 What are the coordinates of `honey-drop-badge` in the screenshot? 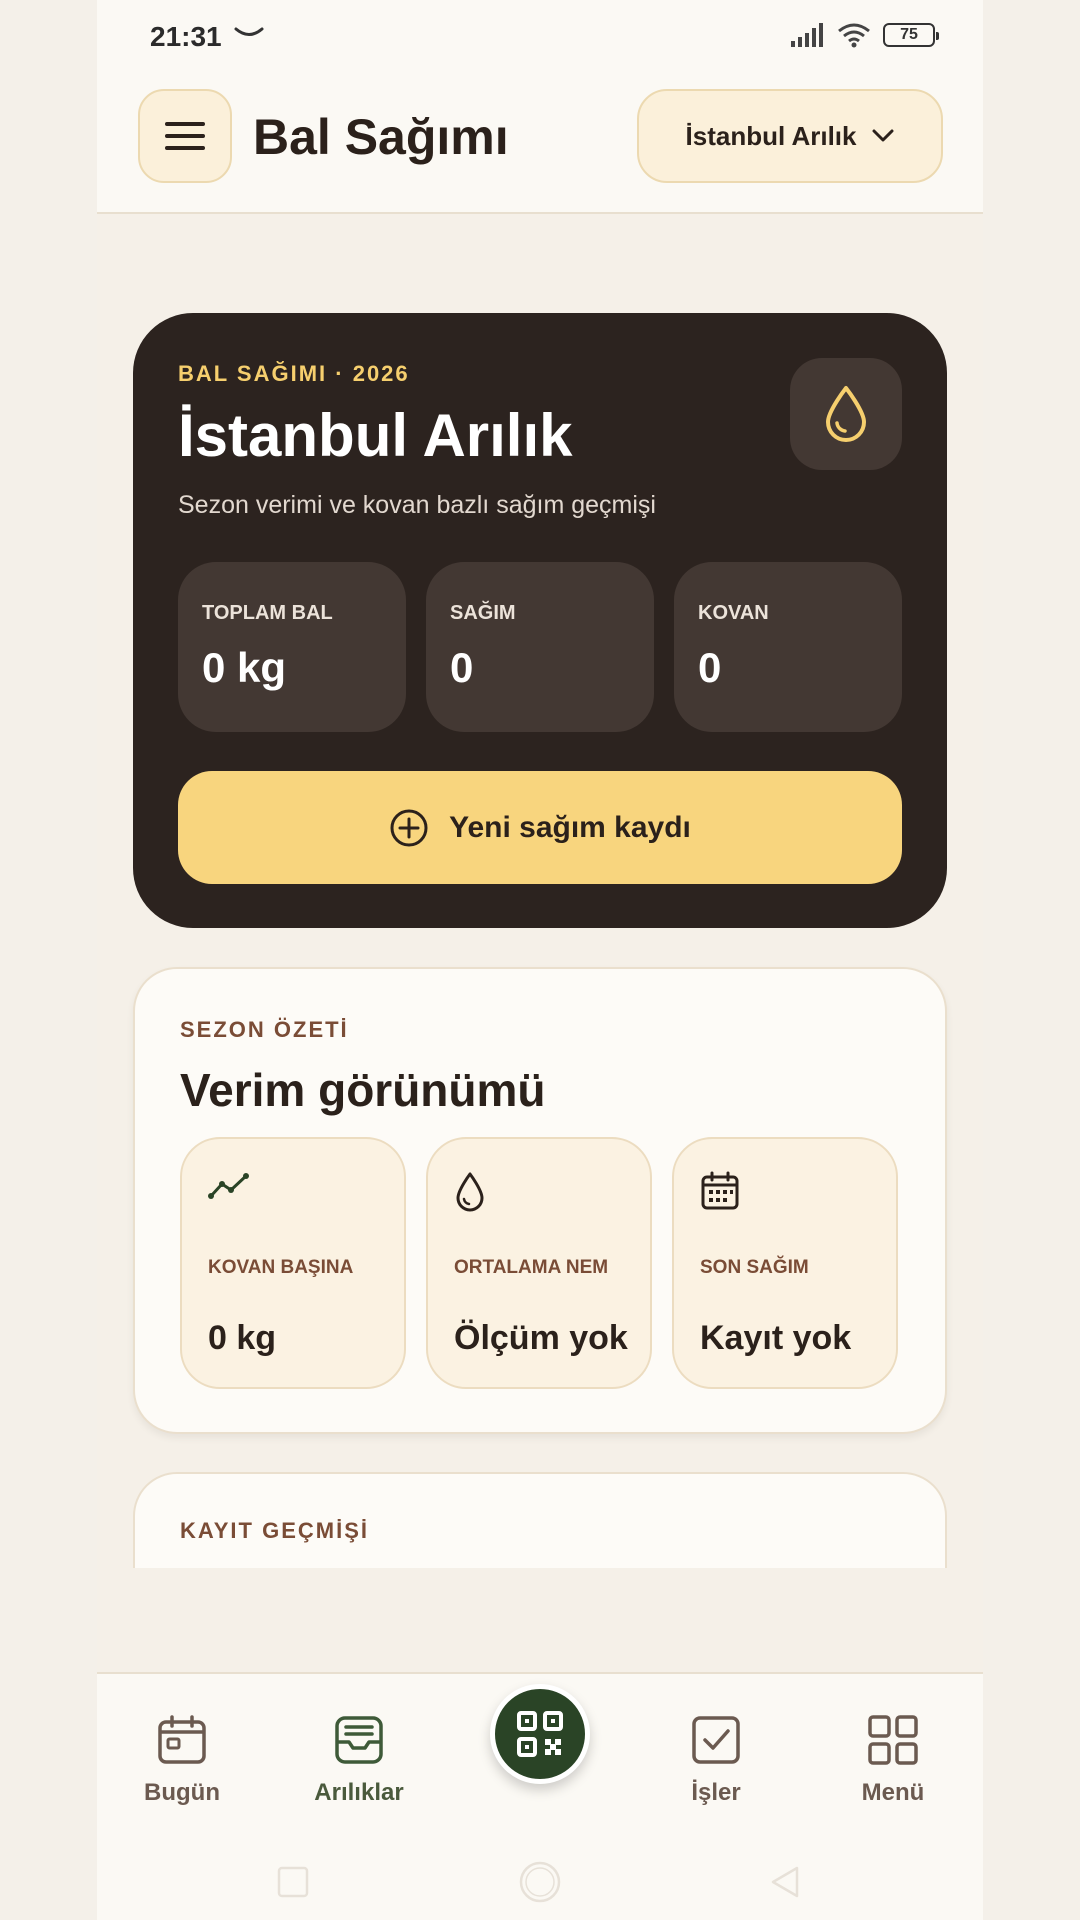 It's located at (846, 414).